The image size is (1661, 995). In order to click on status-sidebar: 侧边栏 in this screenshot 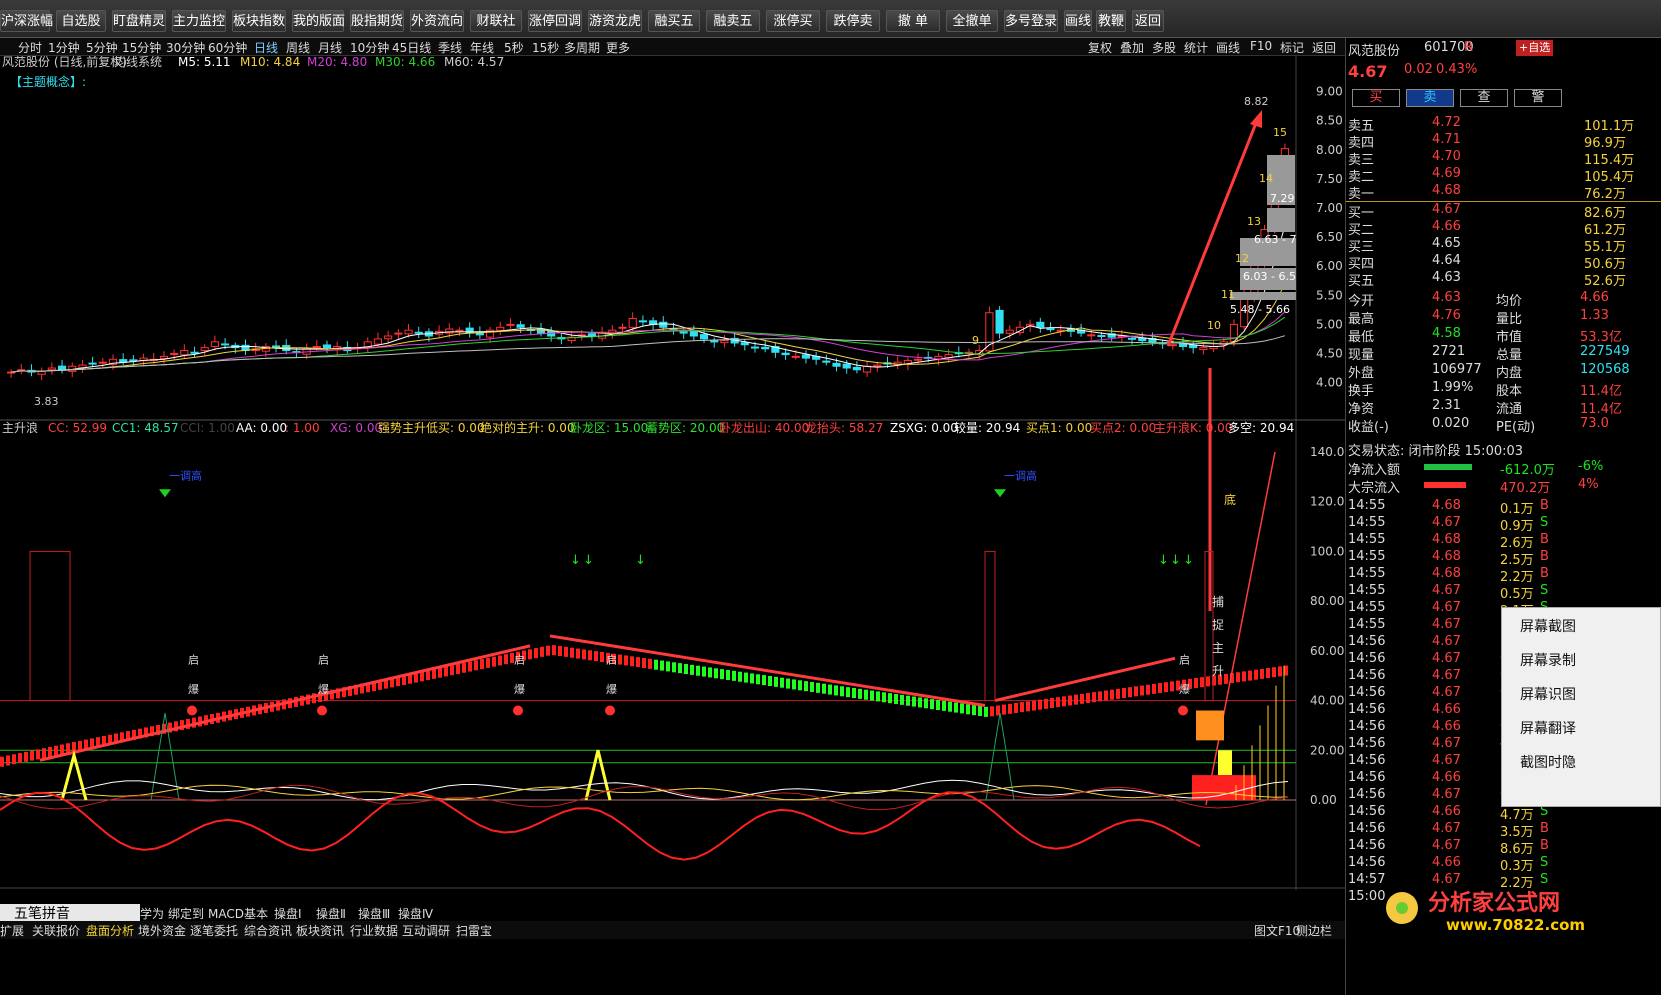, I will do `click(1314, 930)`.